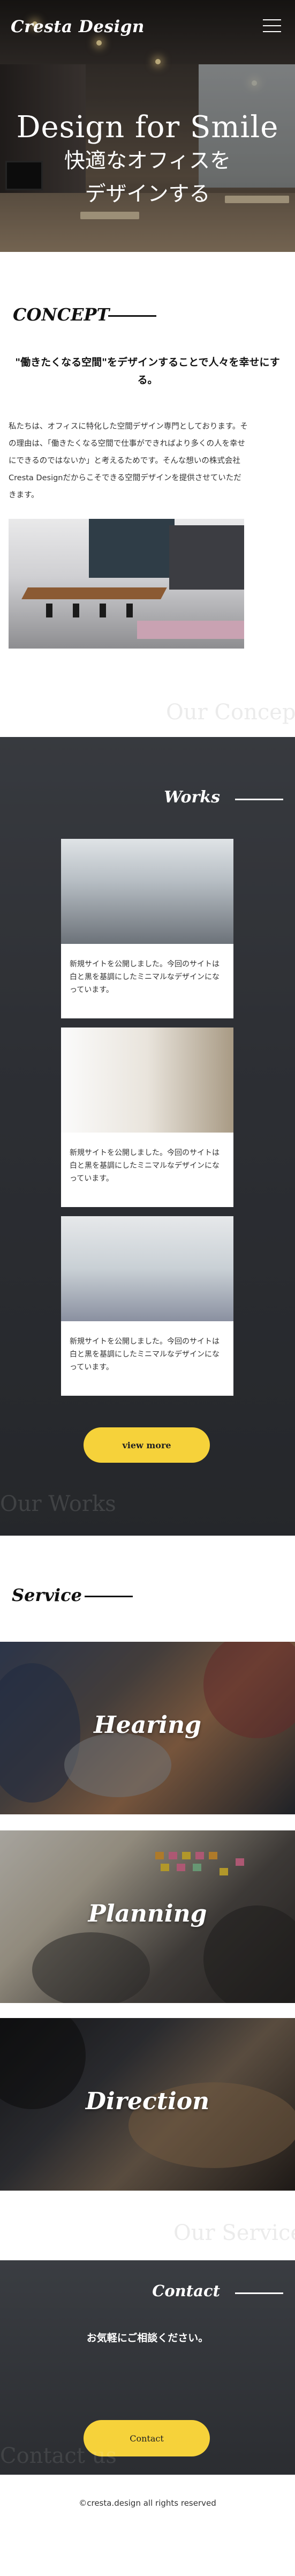 This screenshot has width=295, height=2576. What do you see at coordinates (147, 2525) in the screenshot?
I see `site-footer: ©cresta.design all rights reserved` at bounding box center [147, 2525].